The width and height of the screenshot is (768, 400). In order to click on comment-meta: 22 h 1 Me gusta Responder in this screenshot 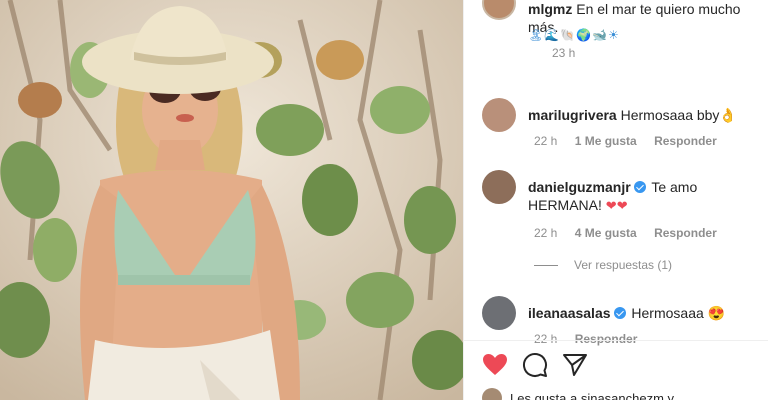, I will do `click(632, 141)`.